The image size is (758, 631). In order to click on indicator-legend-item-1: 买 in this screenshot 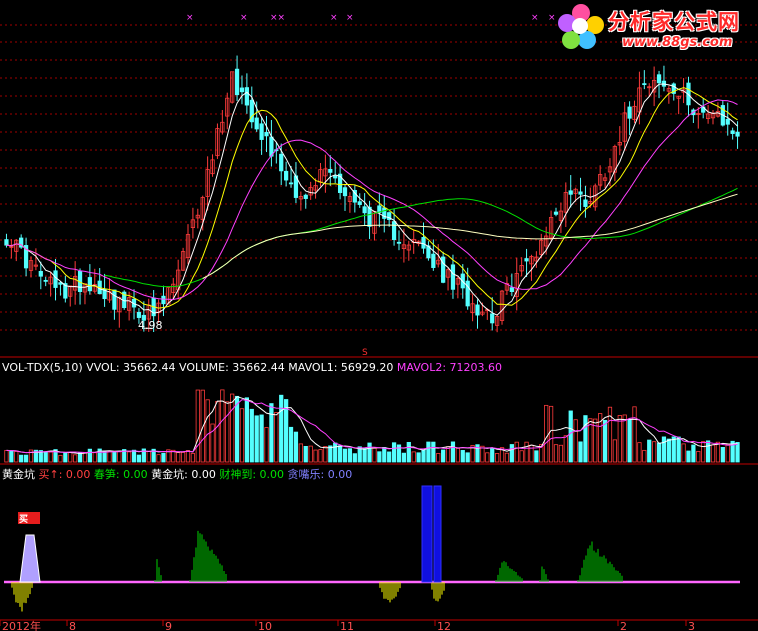, I will do `click(42, 474)`.